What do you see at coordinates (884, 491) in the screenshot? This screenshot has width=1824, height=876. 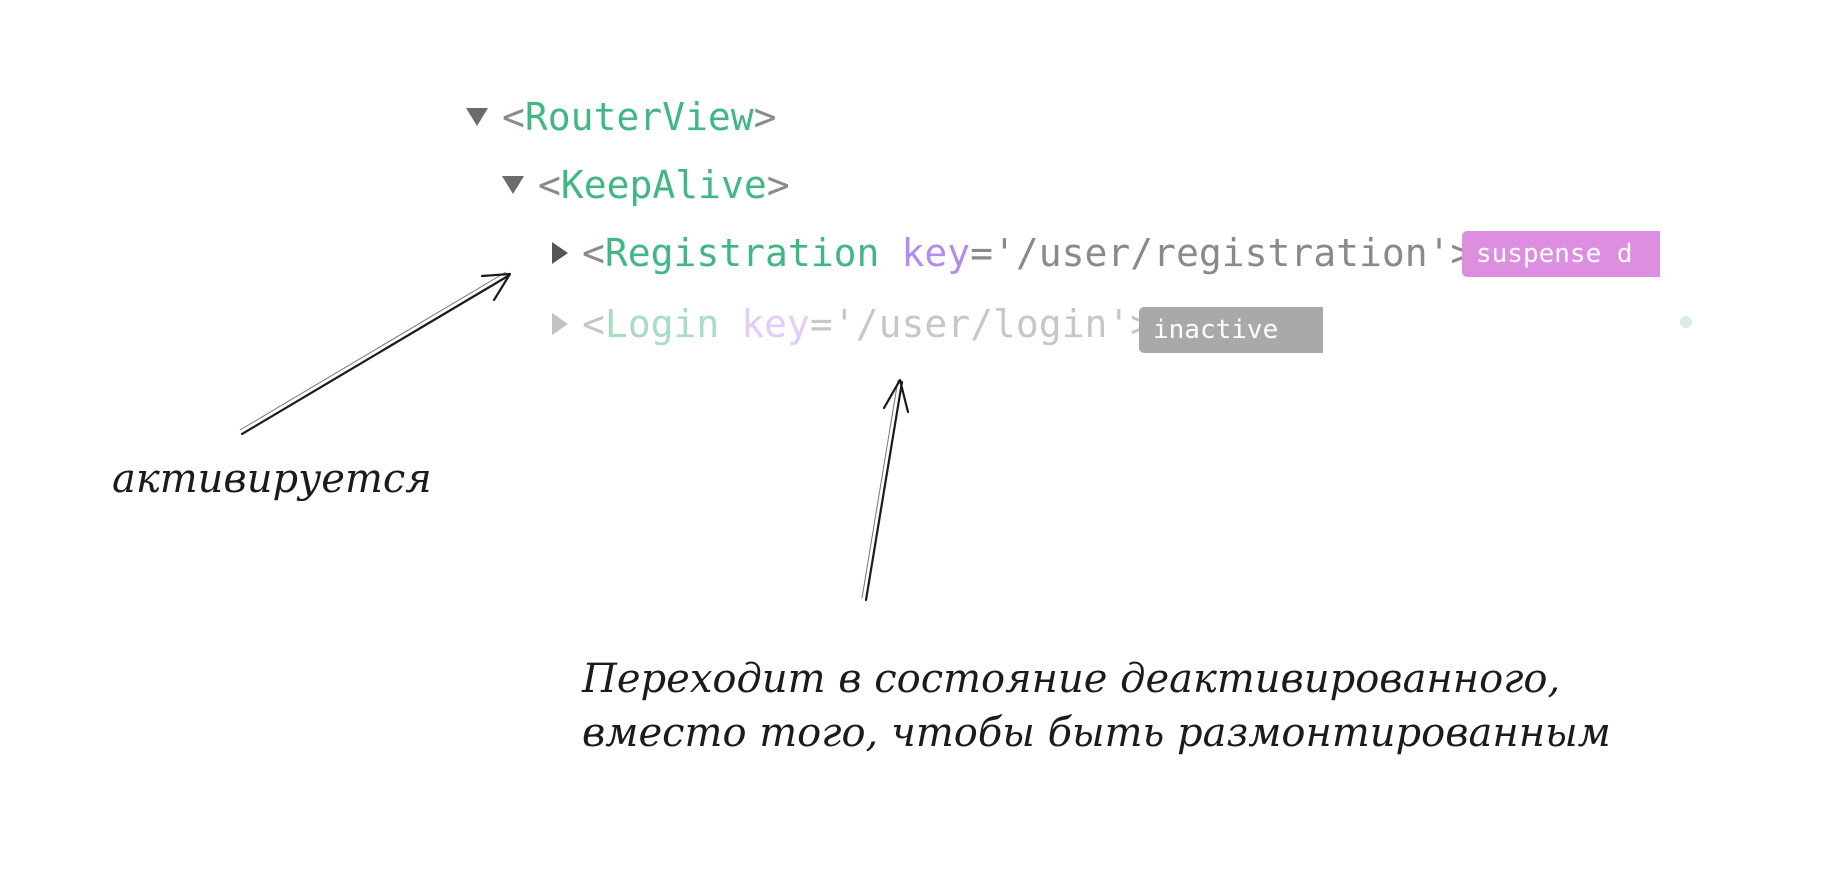 I see `arrow-to-login` at bounding box center [884, 491].